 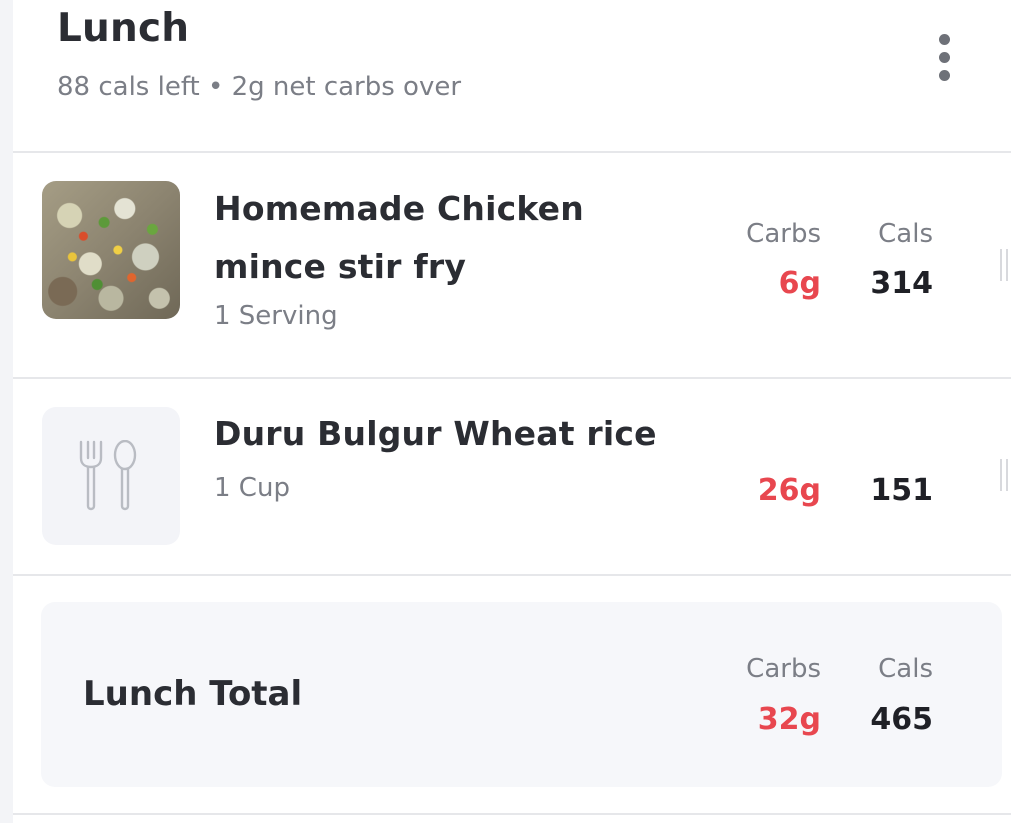 I want to click on food-placeholder, so click(x=111, y=476).